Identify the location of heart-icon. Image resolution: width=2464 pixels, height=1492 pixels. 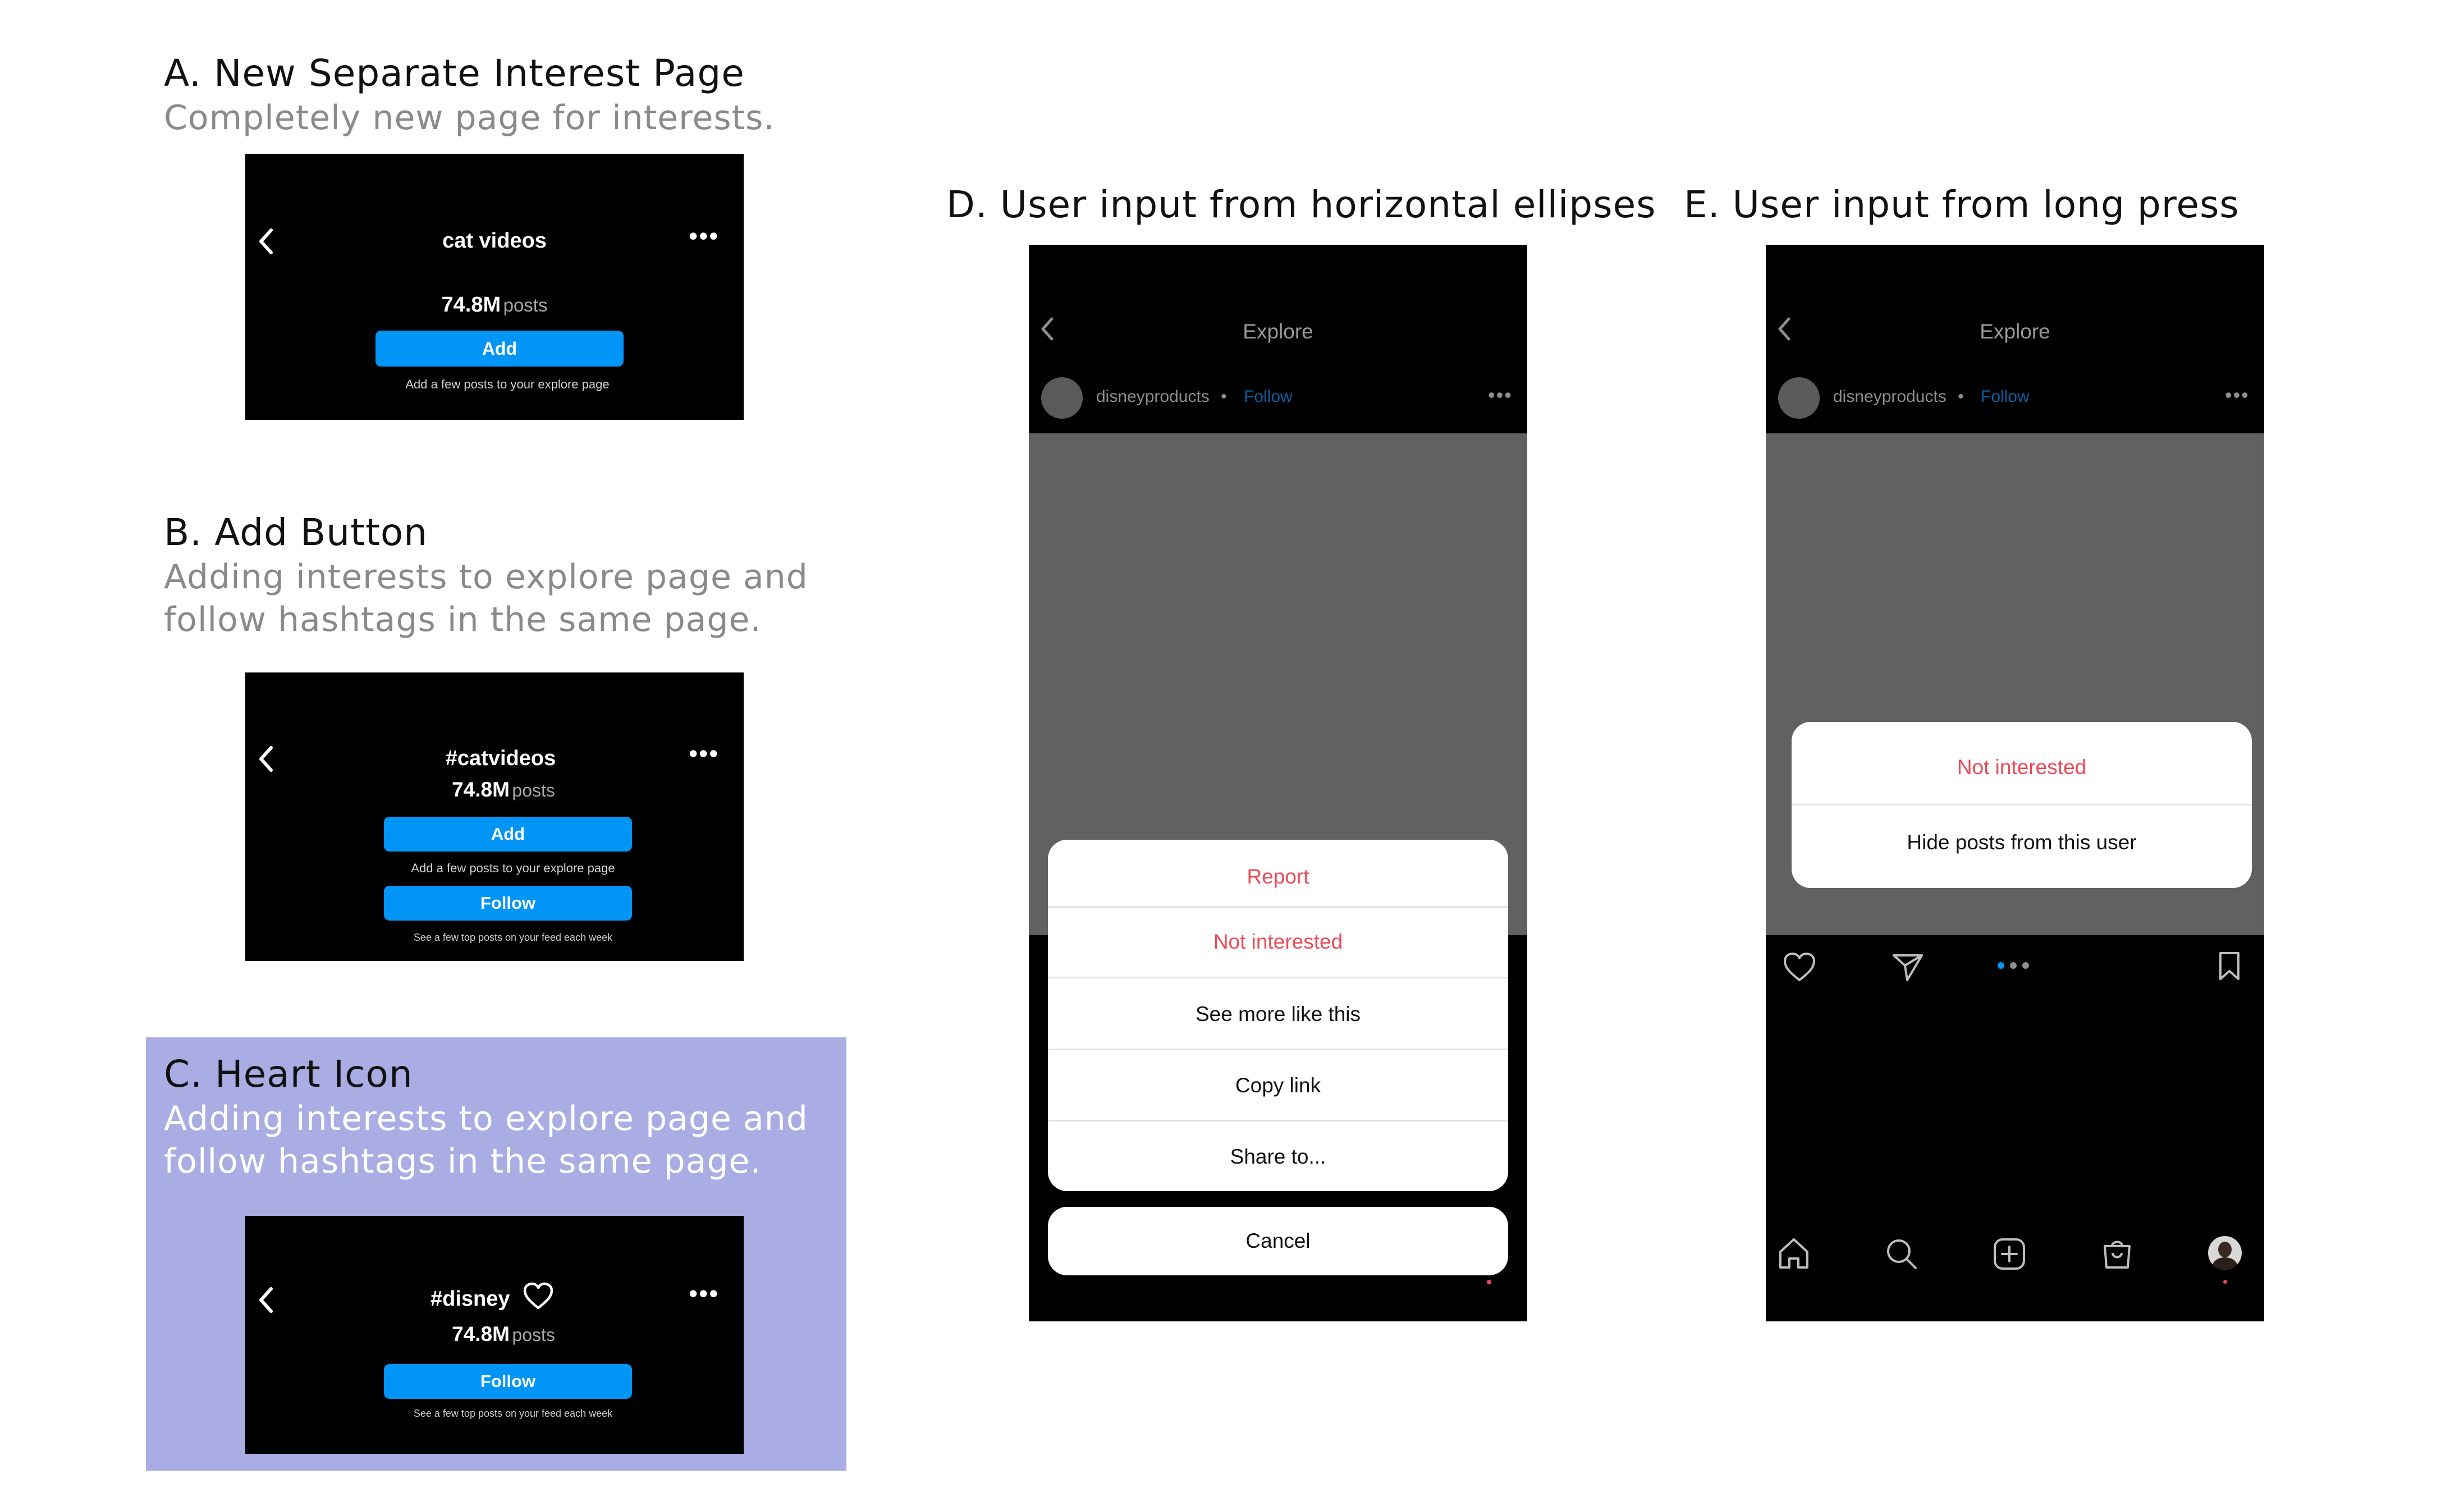
(538, 1296).